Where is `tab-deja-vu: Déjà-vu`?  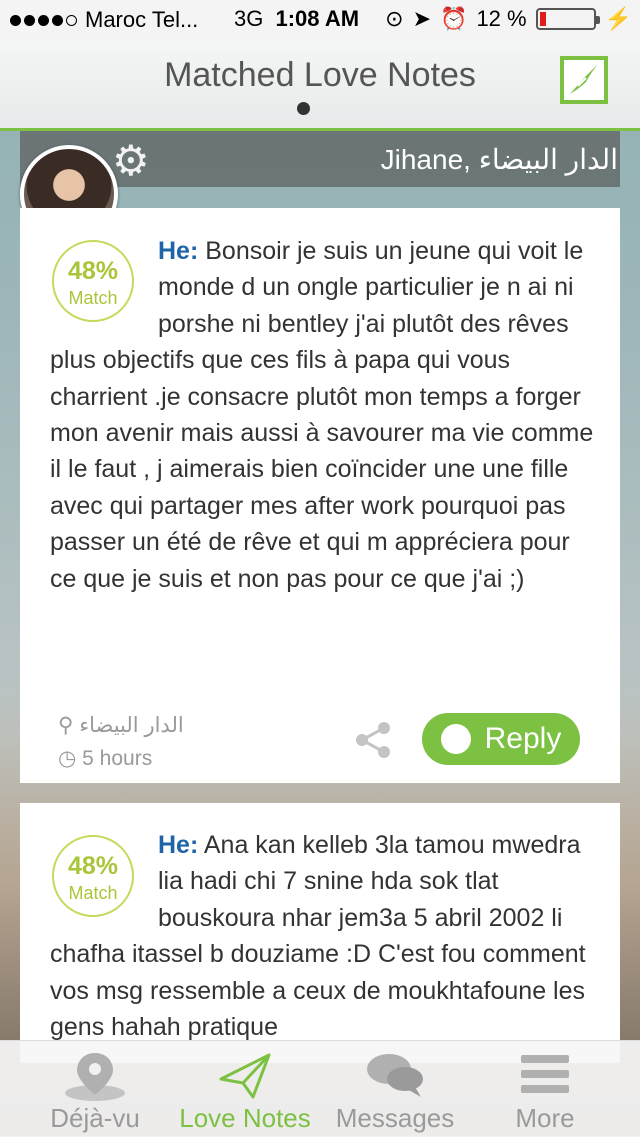
tab-deja-vu: Déjà-vu is located at coordinates (95, 1089).